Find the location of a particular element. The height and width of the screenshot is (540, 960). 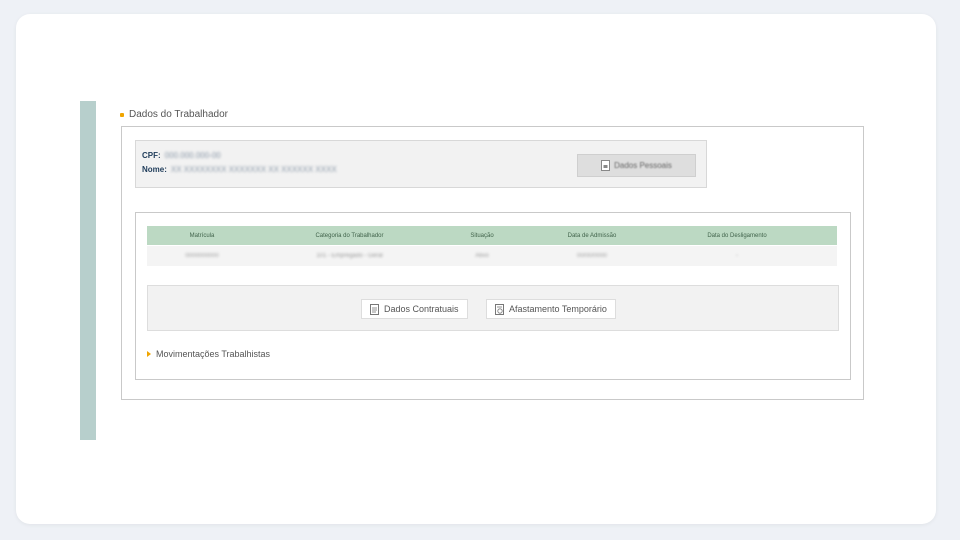

document-icon is located at coordinates (374, 309).